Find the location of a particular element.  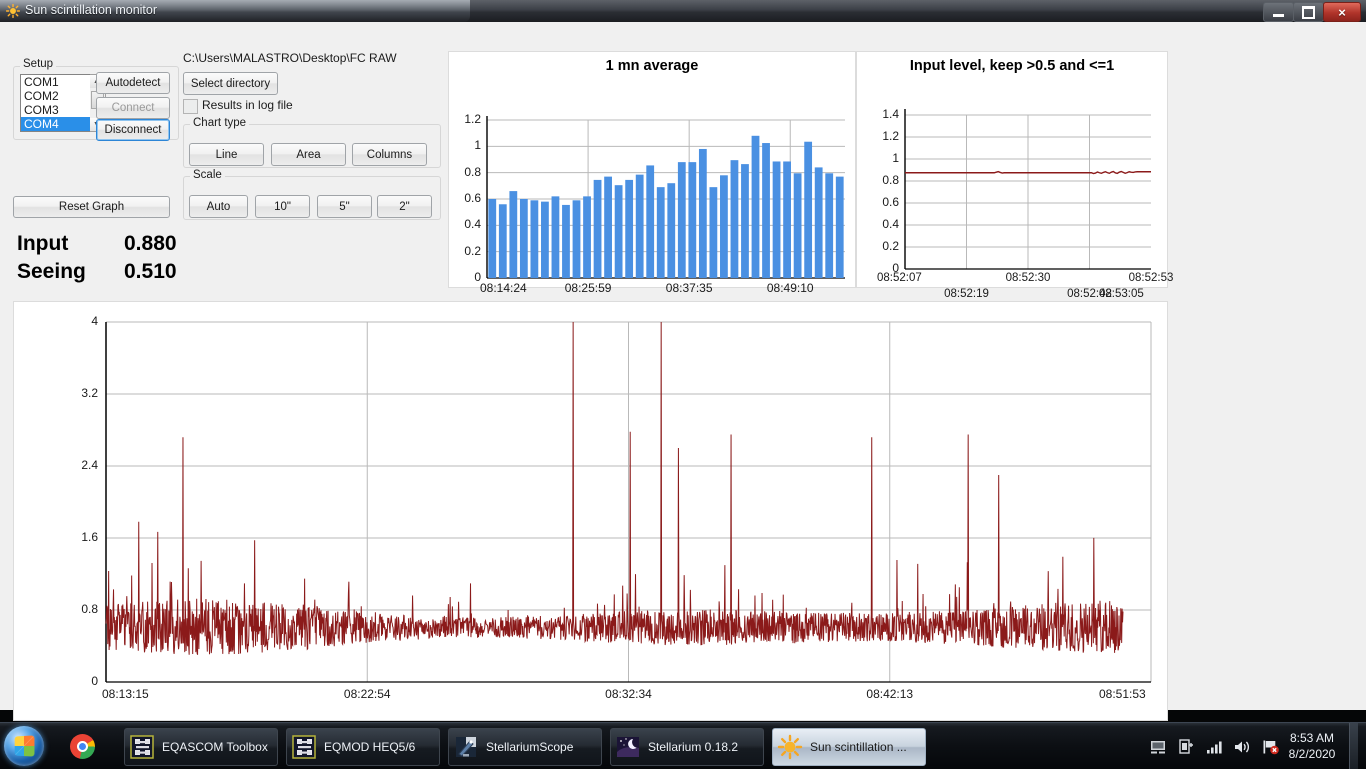

axis-tick-label: 08:42:13 is located at coordinates (890, 694).